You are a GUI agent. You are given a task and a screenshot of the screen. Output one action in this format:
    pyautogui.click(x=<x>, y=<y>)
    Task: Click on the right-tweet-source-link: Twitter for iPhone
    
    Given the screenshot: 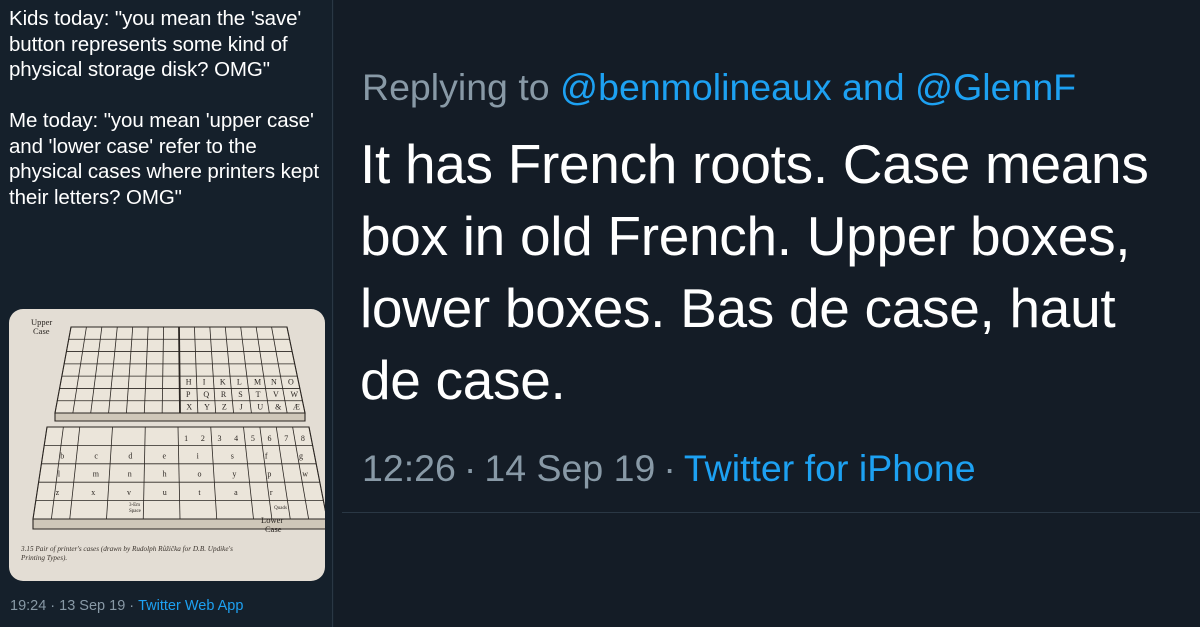 What is the action you would take?
    pyautogui.click(x=830, y=468)
    